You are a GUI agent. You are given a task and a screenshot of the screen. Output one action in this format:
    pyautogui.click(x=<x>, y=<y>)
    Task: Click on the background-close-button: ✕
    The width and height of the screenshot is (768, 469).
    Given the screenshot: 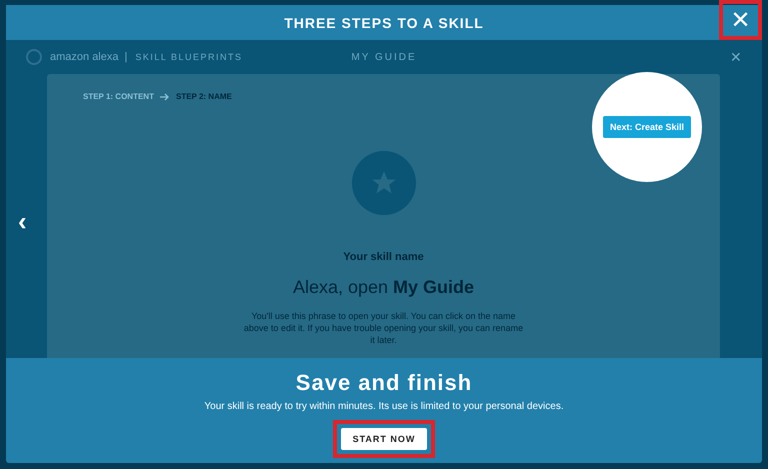 What is the action you would take?
    pyautogui.click(x=736, y=57)
    